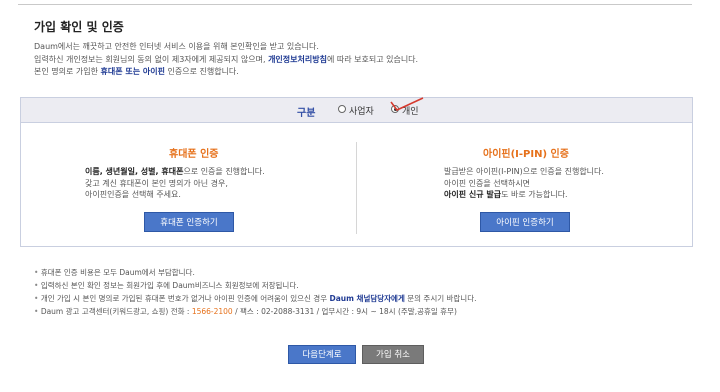 The image size is (720, 392). I want to click on page-title: 가입 확인 및 인증, so click(79, 27).